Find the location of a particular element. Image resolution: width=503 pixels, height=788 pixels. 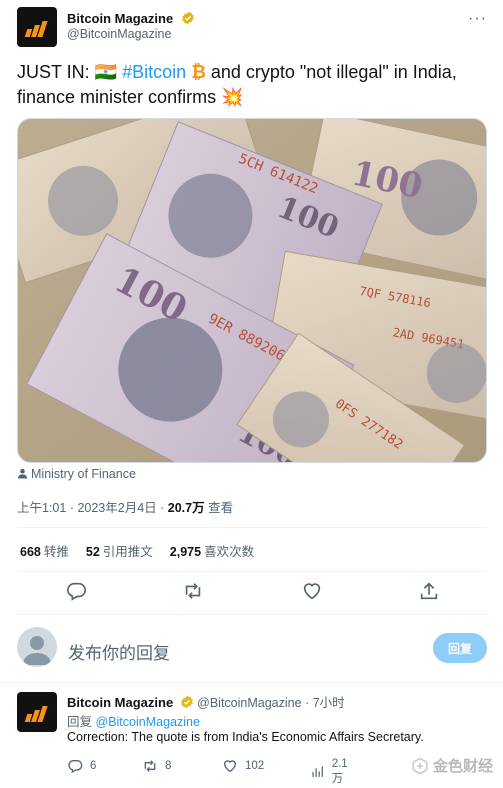

reply-likes-count: 102 is located at coordinates (255, 766).